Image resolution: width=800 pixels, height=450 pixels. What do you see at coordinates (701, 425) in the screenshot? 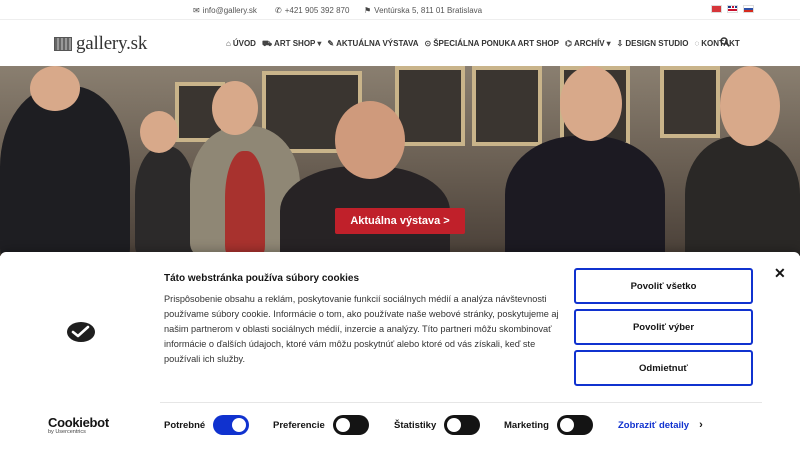
I see `chevron-right-icon: ›` at bounding box center [701, 425].